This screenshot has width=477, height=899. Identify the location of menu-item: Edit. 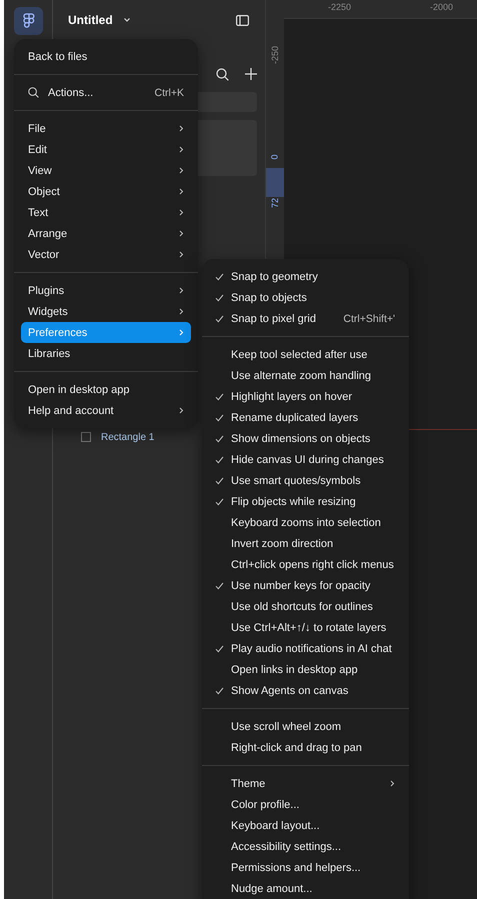
(106, 149).